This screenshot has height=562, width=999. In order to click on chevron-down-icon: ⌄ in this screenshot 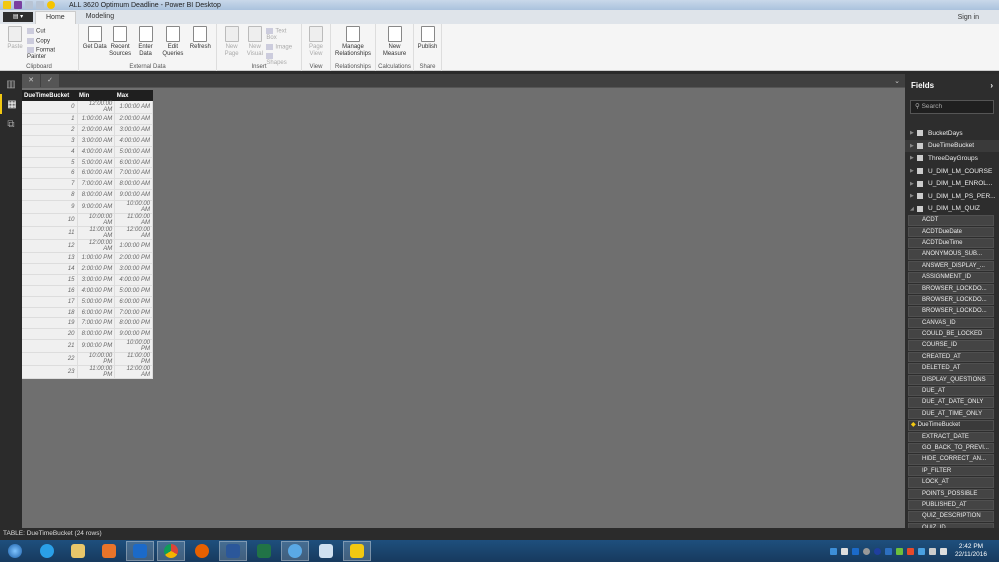, I will do `click(897, 82)`.